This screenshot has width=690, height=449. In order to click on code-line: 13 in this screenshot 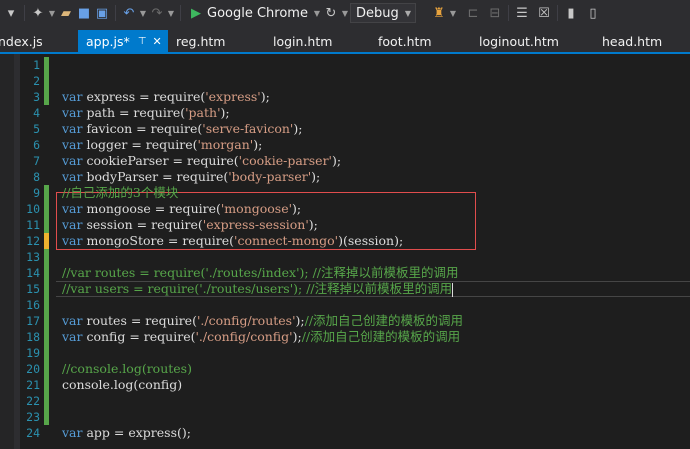, I will do `click(345, 257)`.